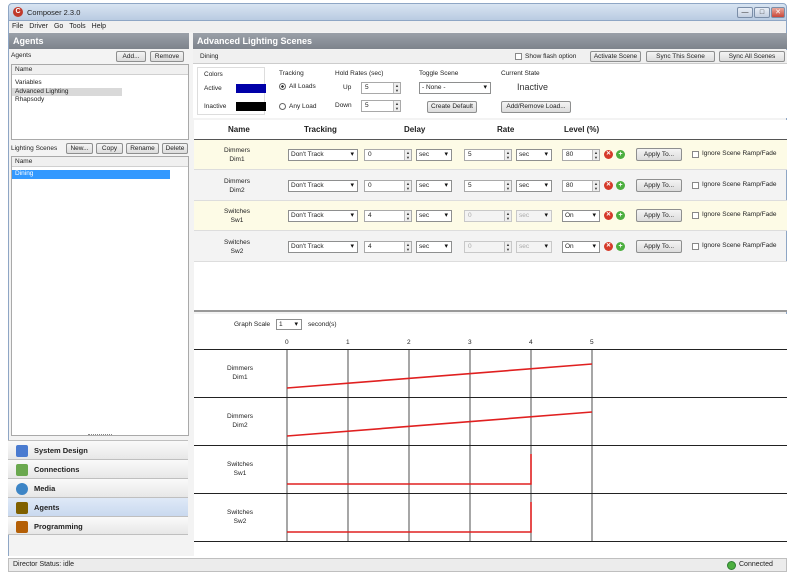 The width and height of the screenshot is (791, 574). Describe the element at coordinates (77, 26) in the screenshot. I see `menu-tools: Tools` at that location.